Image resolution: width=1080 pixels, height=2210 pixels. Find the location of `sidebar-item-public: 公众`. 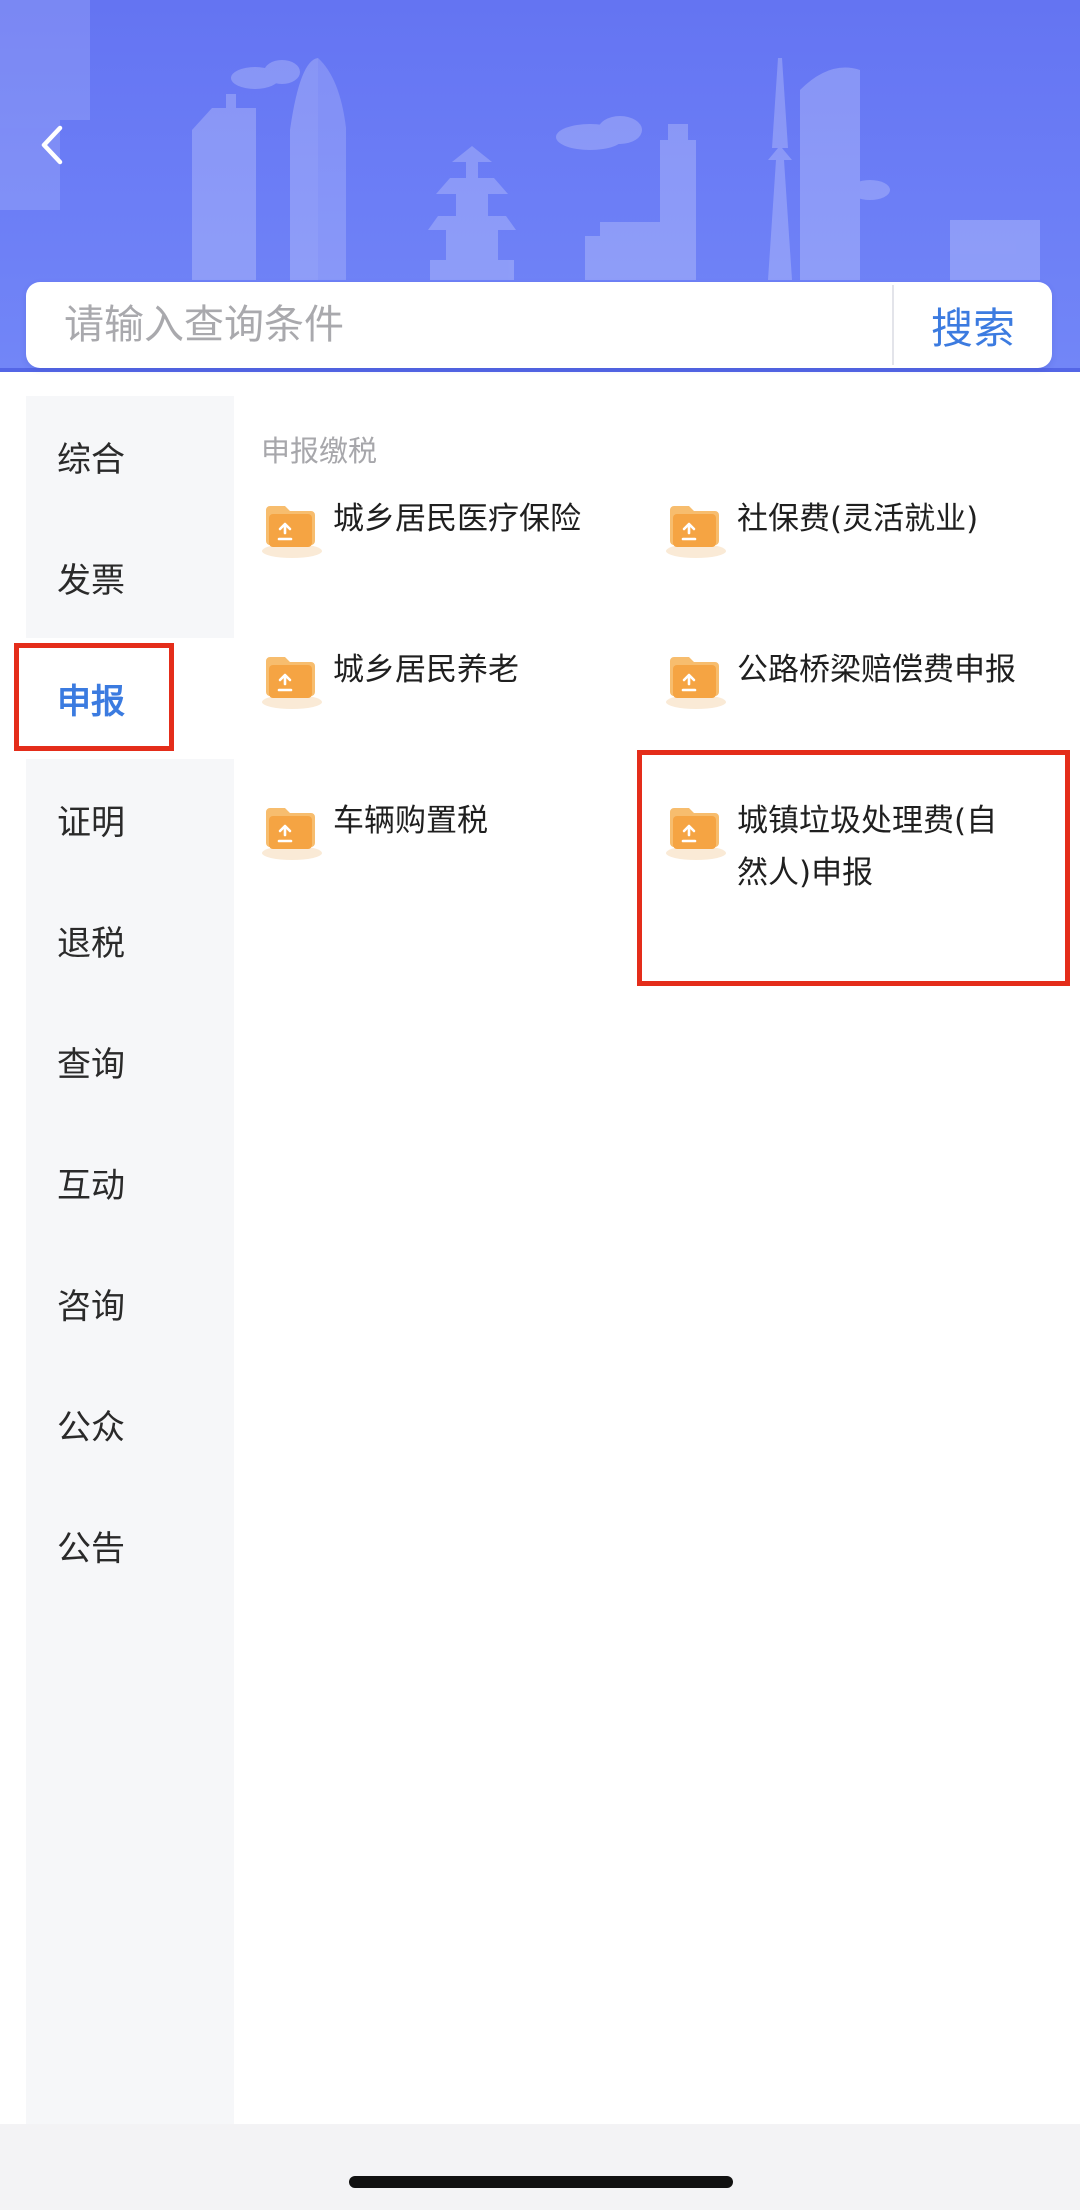

sidebar-item-public: 公众 is located at coordinates (130, 1424).